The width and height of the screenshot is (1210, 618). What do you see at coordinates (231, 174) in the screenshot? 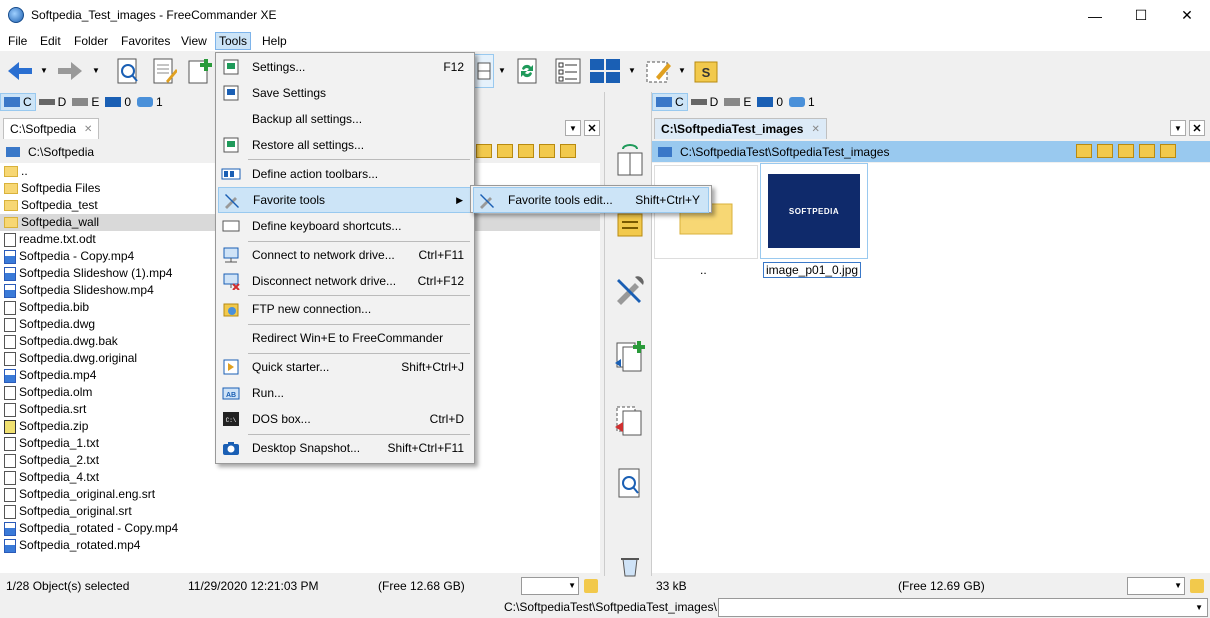
I see `toolbar-icon` at bounding box center [231, 174].